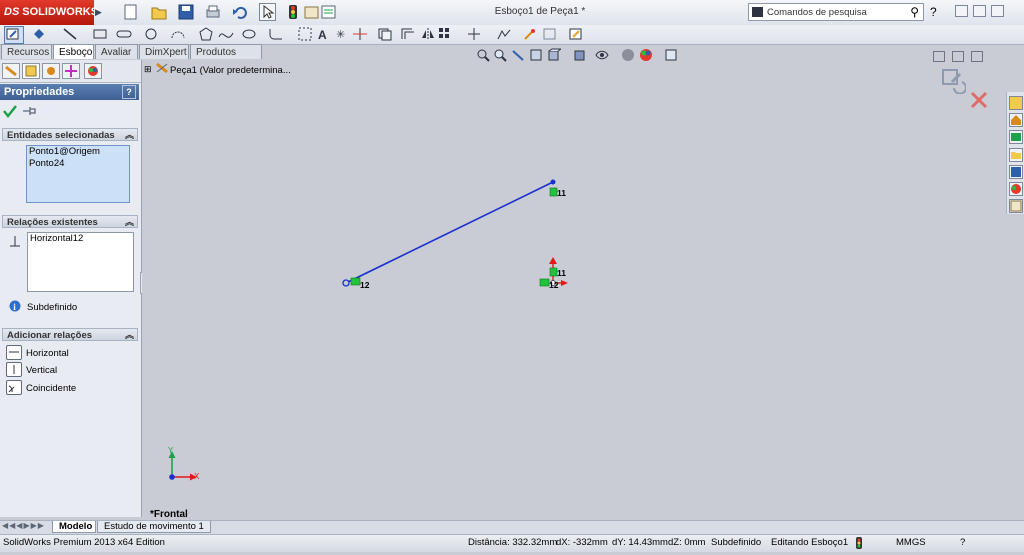  I want to click on triad-x-label: X, so click(197, 476).